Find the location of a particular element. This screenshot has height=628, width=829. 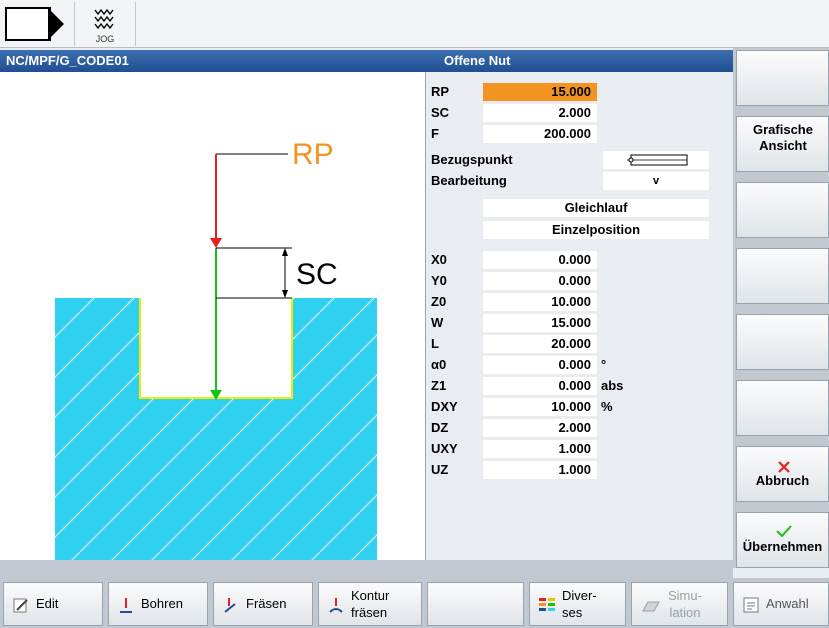

dxy-input: 10.000 is located at coordinates (540, 407).